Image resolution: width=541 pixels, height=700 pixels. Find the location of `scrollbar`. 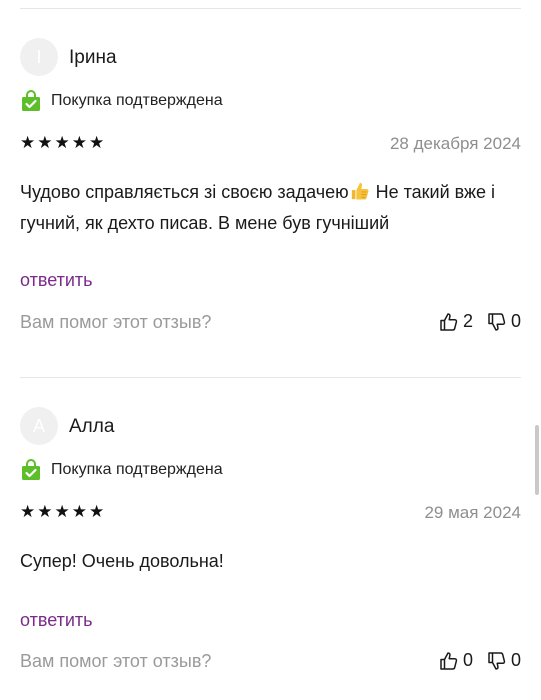

scrollbar is located at coordinates (537, 460).